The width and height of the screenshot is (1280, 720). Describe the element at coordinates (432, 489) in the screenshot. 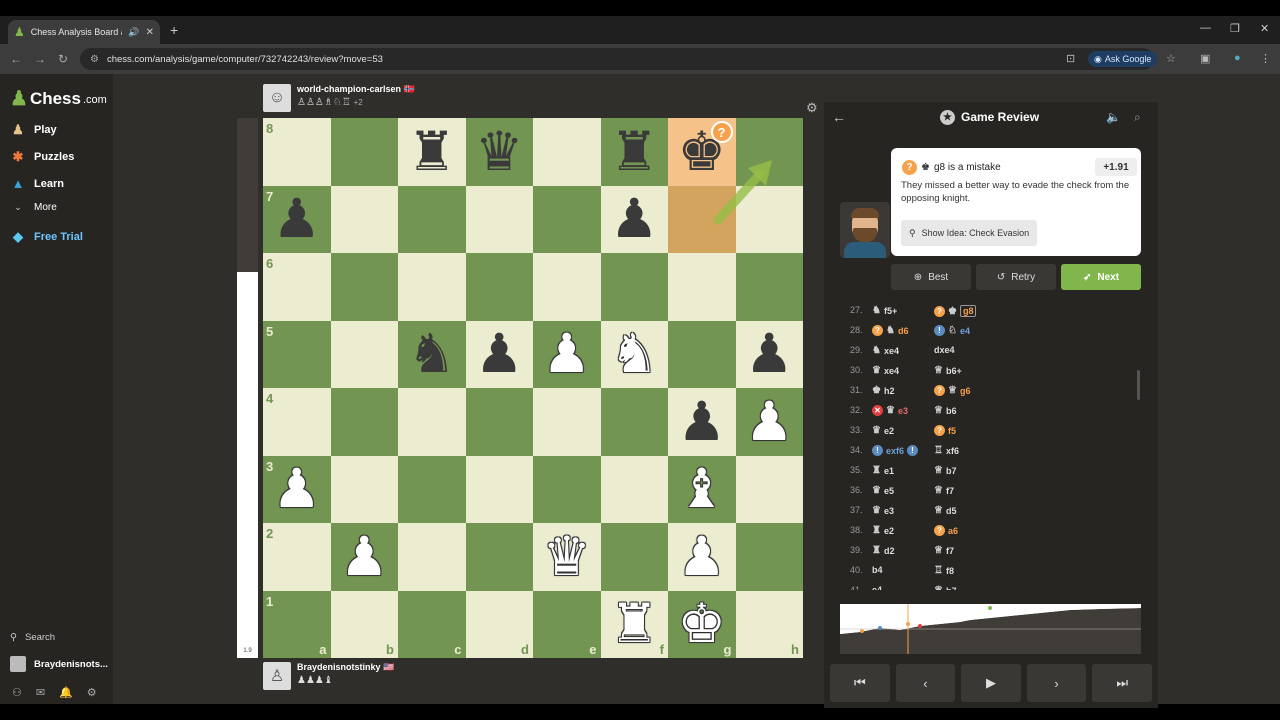

I see `square-c3` at that location.